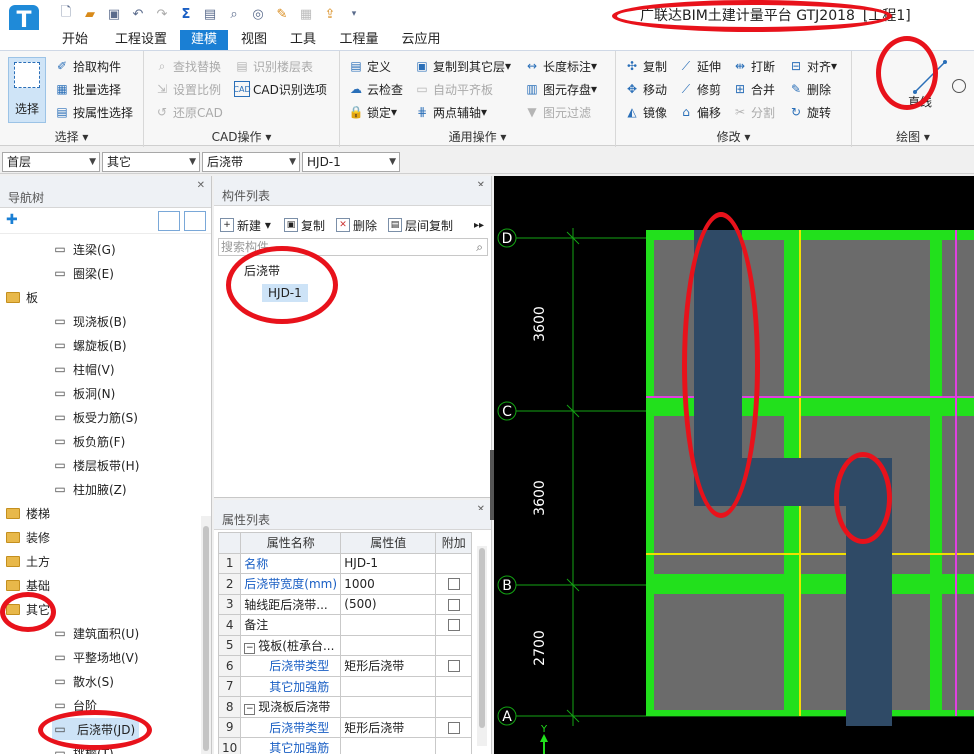  I want to click on nav-item: ▭ 台阶, so click(74, 705).